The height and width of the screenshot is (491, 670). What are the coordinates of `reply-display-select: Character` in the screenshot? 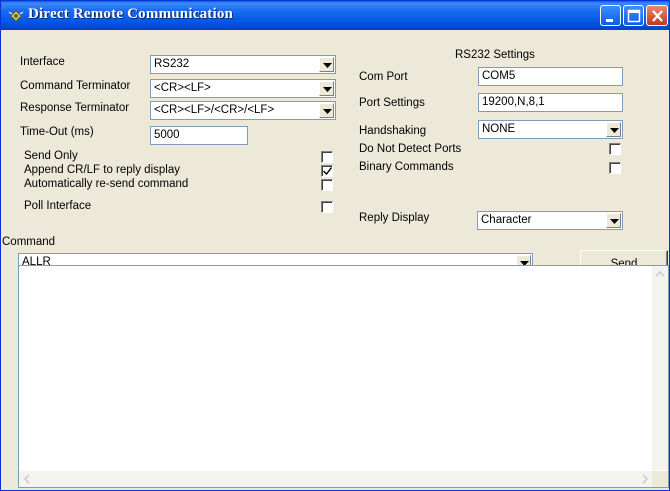 It's located at (550, 220).